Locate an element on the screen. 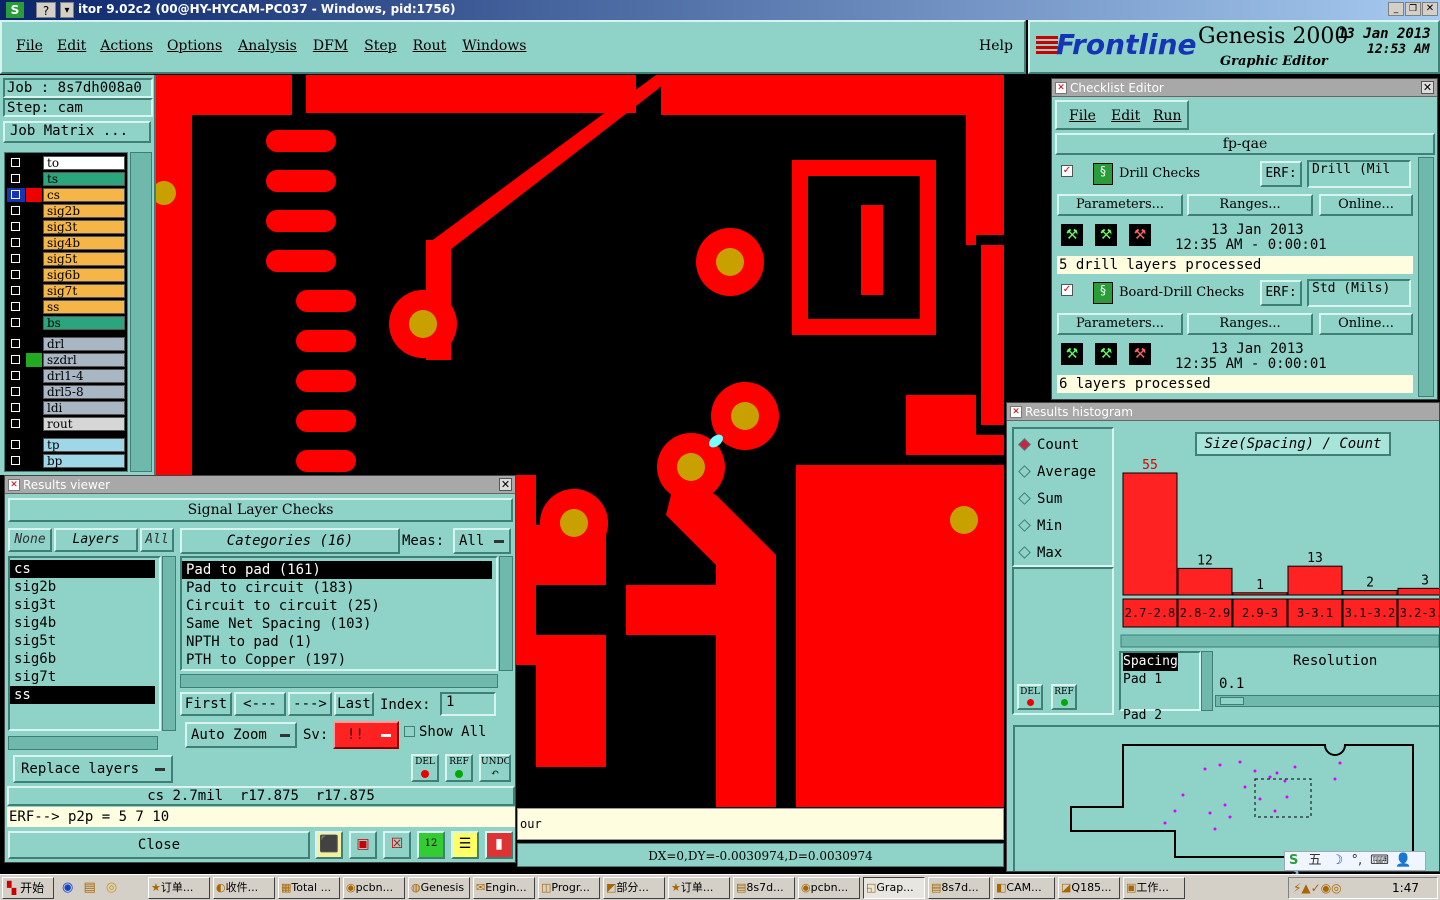 This screenshot has height=900, width=1440. checklist-menu-run: Run is located at coordinates (1167, 116).